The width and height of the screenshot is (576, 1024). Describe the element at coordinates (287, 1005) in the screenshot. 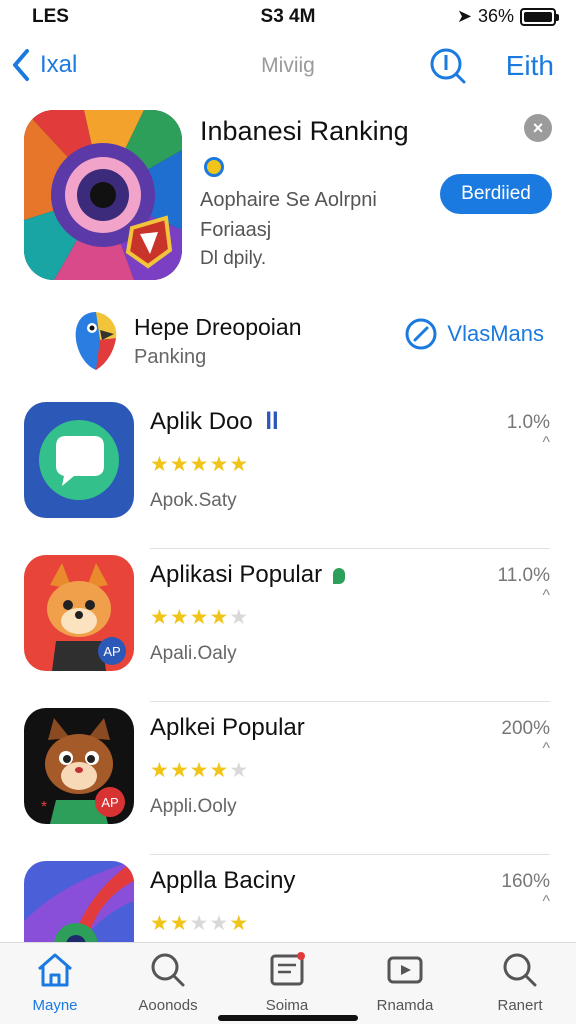

I see `tab-label: Soima` at that location.